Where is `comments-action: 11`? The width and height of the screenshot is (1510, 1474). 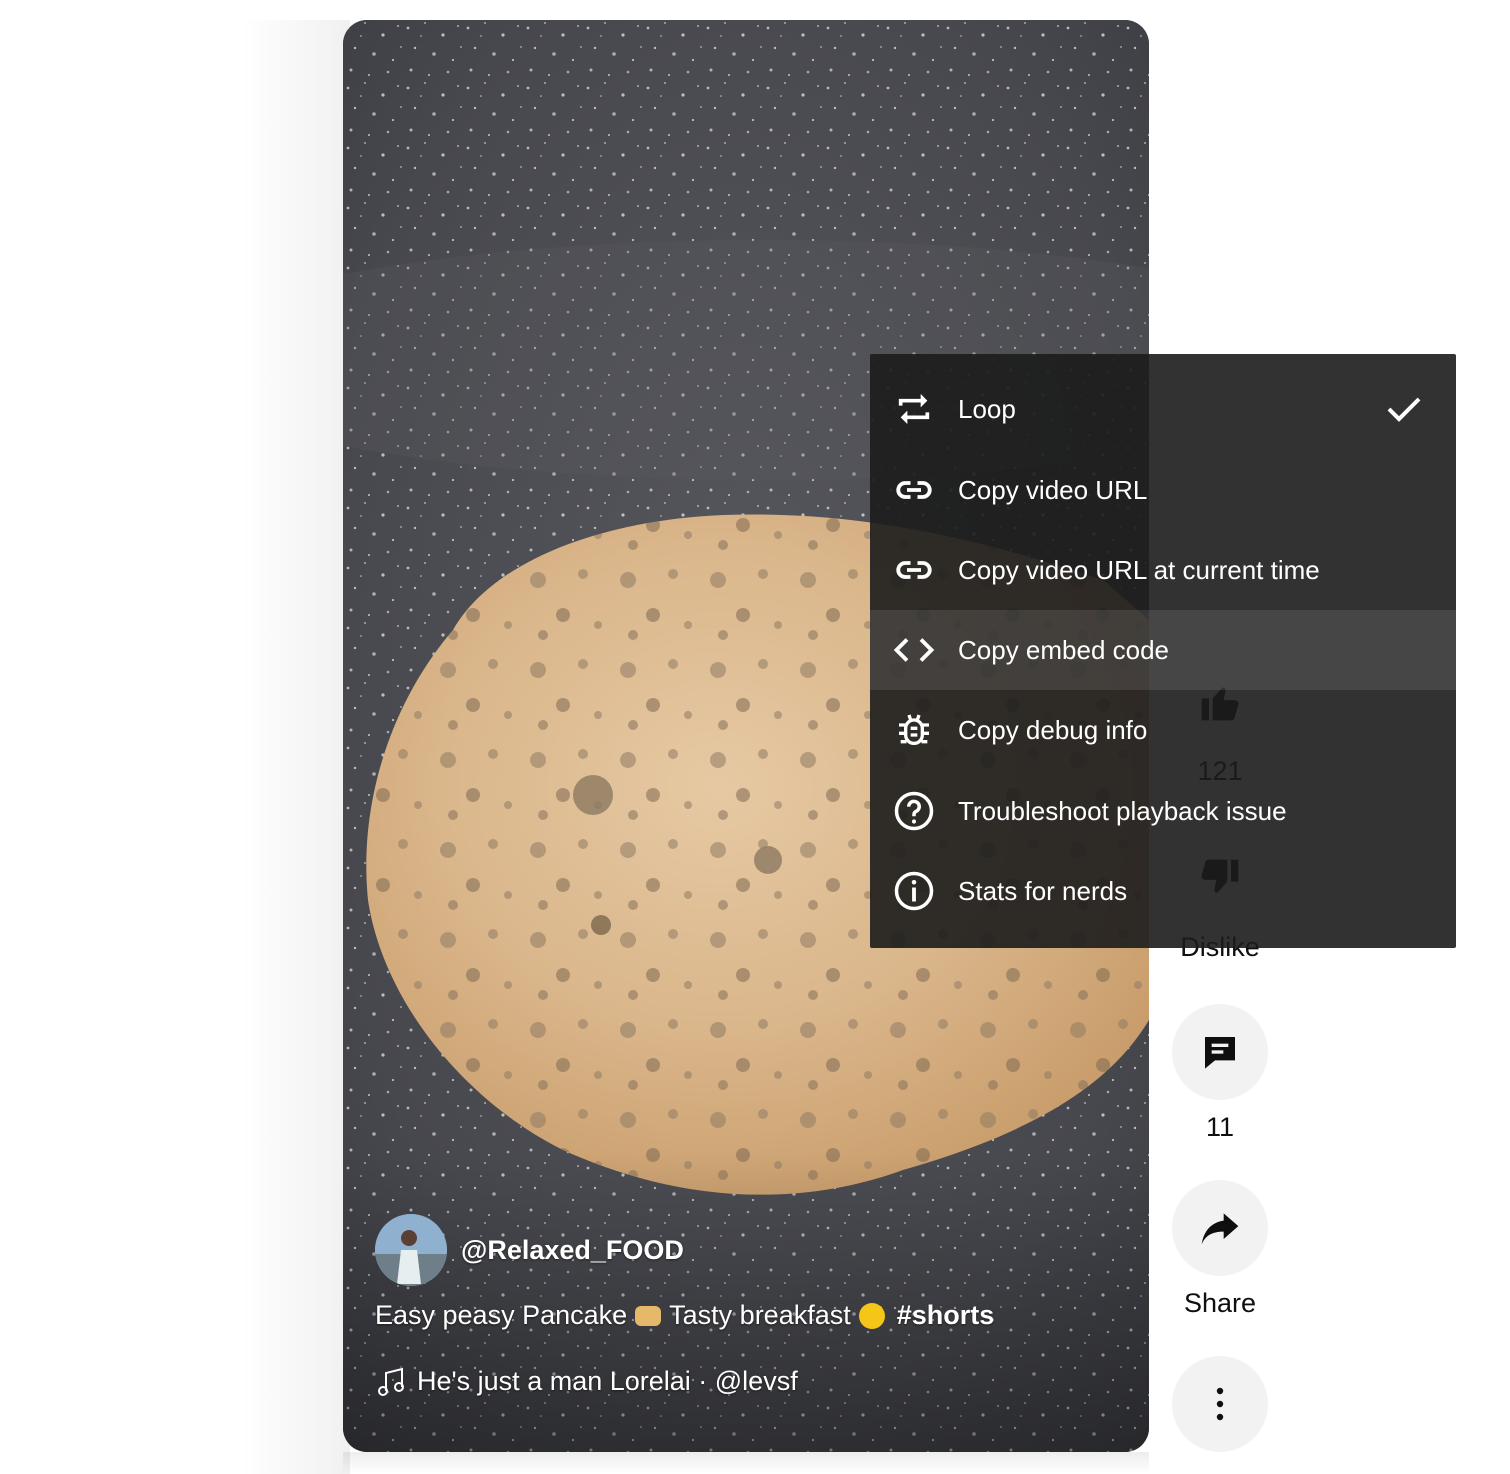
comments-action: 11 is located at coordinates (1220, 1073).